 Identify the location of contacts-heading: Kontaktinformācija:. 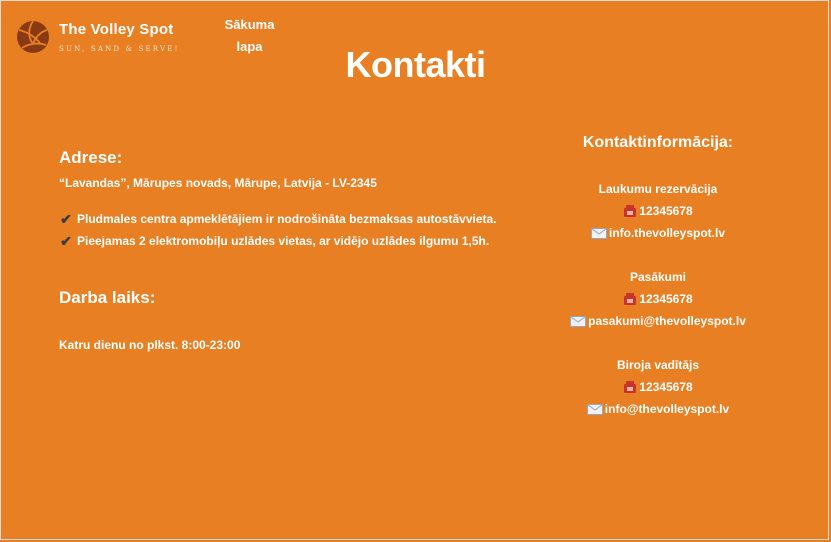
(658, 142).